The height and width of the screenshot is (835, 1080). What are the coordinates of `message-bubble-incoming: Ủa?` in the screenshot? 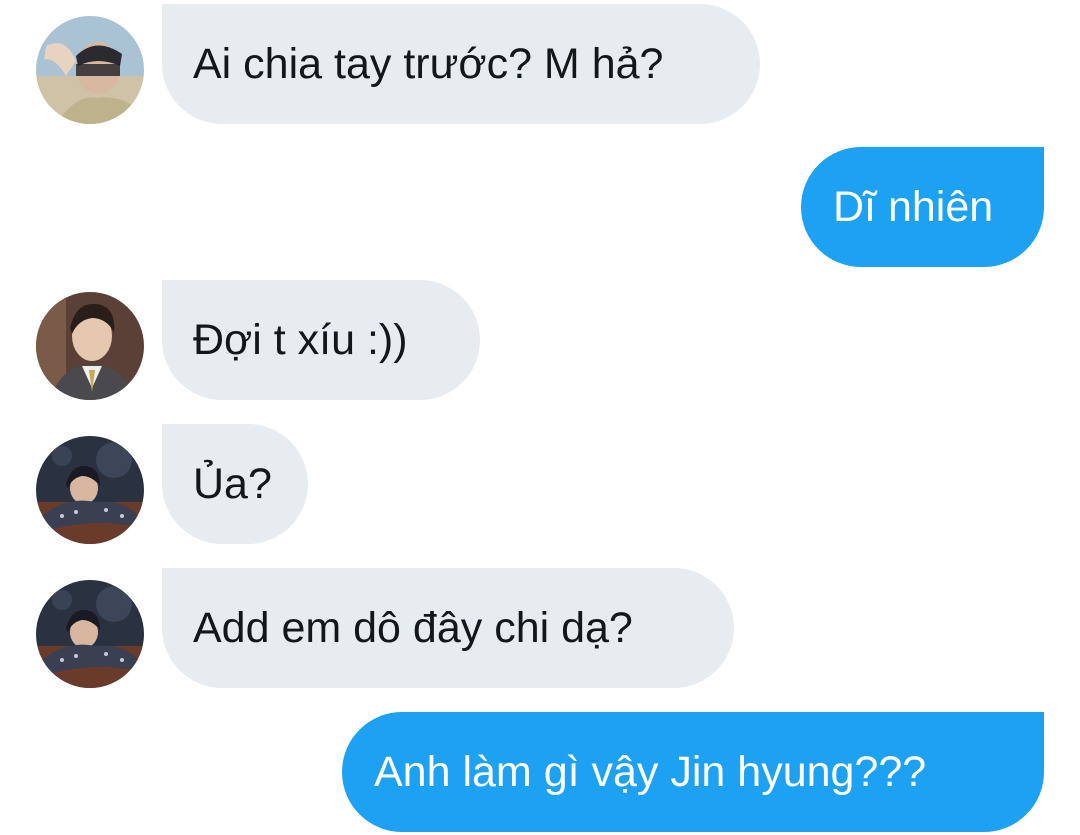 It's located at (235, 484).